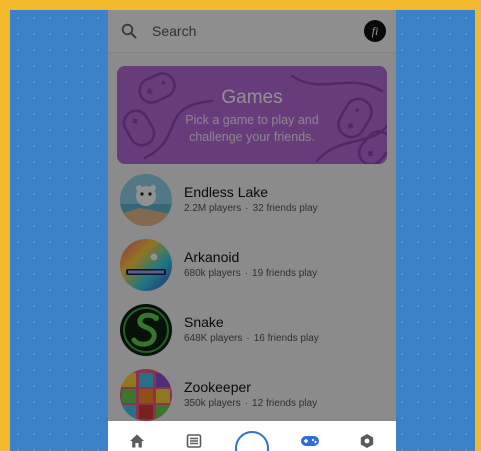 The image size is (481, 451). I want to click on friends-count: 32 friends play, so click(285, 208).